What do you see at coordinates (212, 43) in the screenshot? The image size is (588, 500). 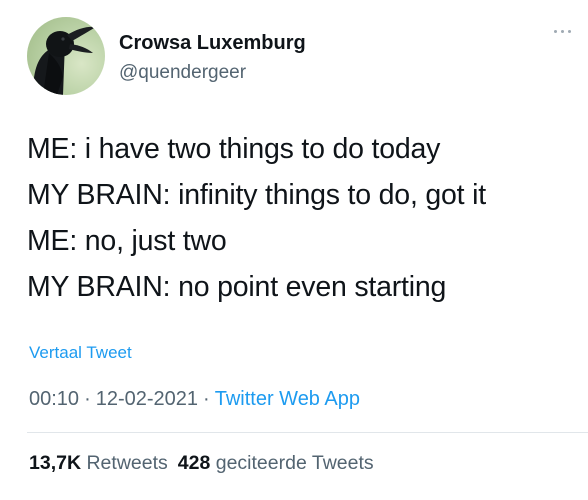 I see `author-display-name: Crowsa Luxemburg` at bounding box center [212, 43].